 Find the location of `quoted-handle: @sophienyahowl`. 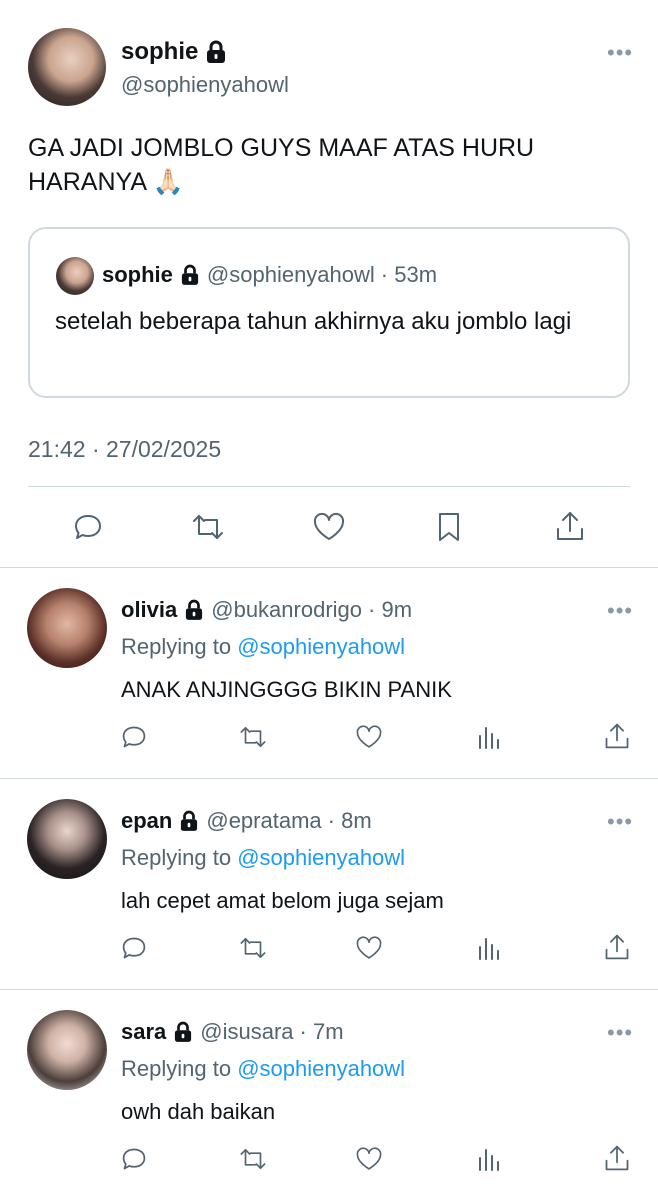

quoted-handle: @sophienyahowl is located at coordinates (290, 274).